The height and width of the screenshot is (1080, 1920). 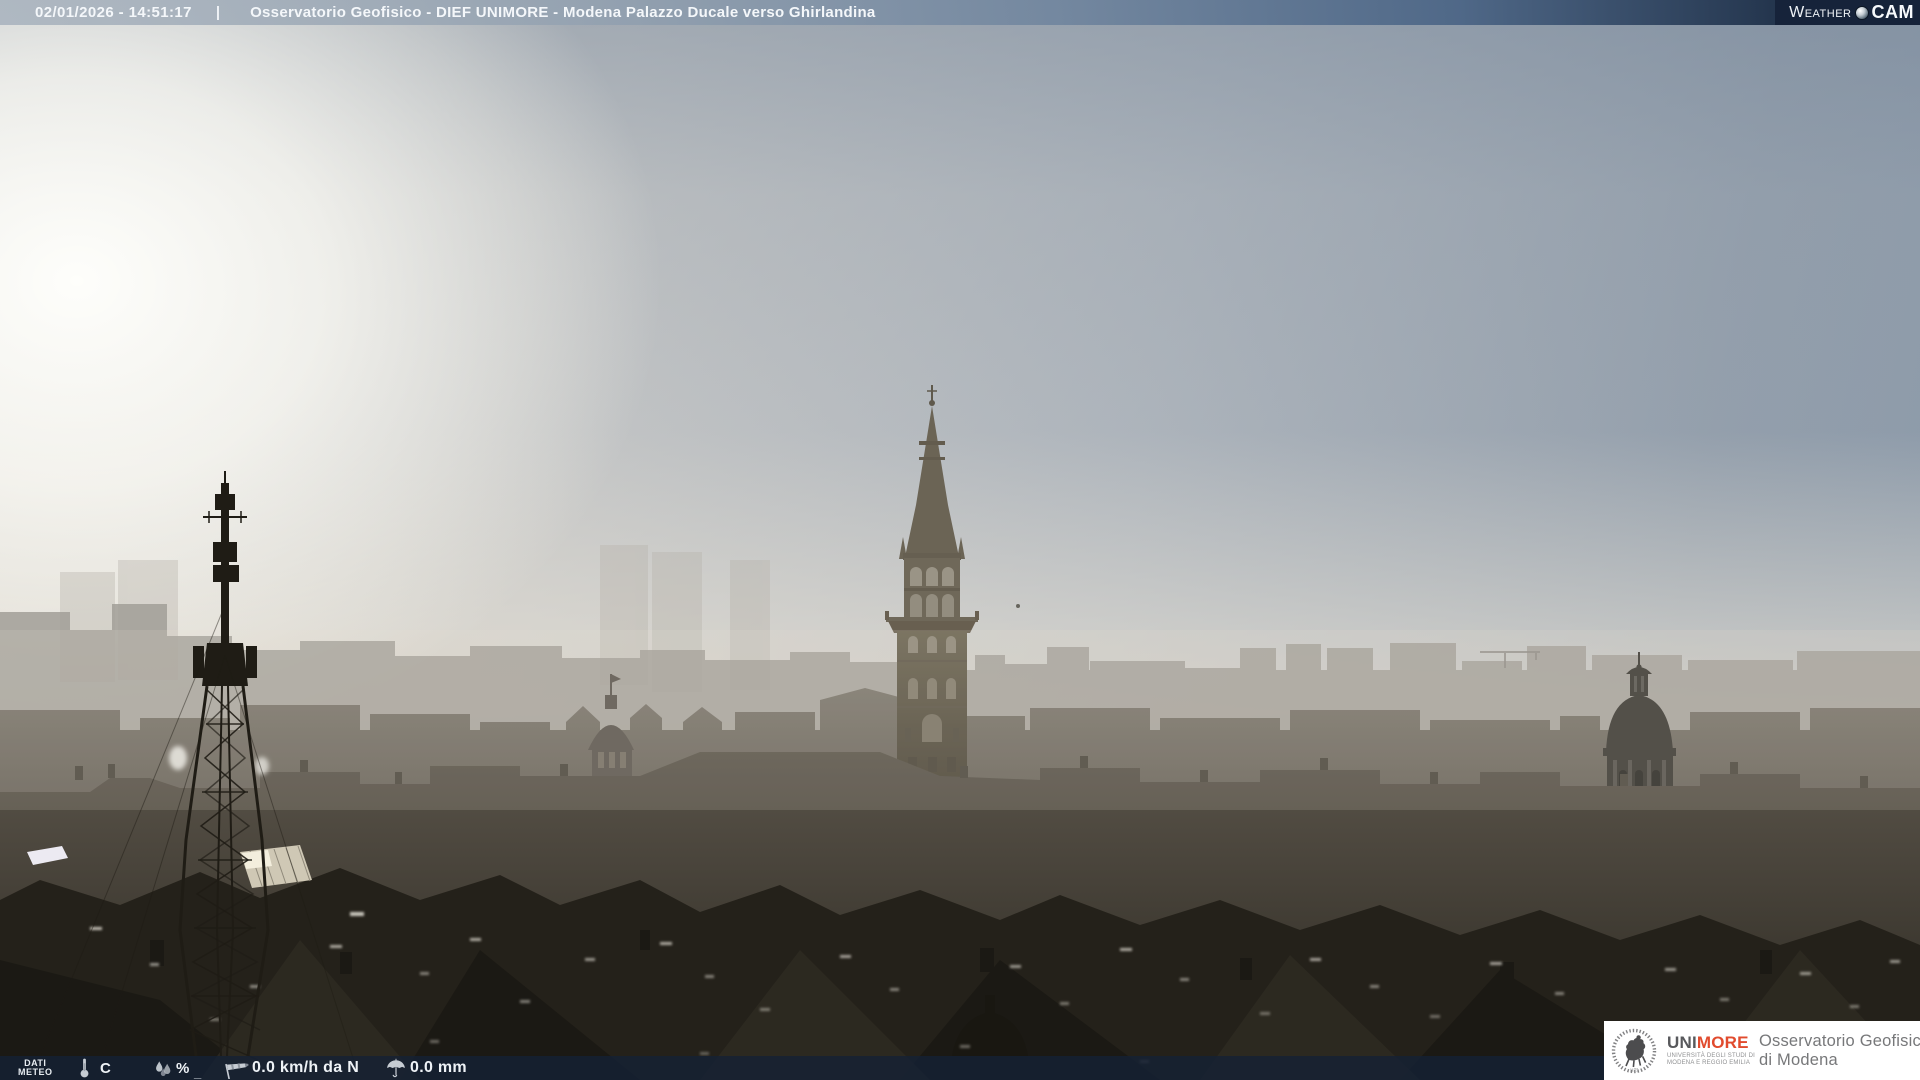 I want to click on windsock-icon, so click(x=236, y=1068).